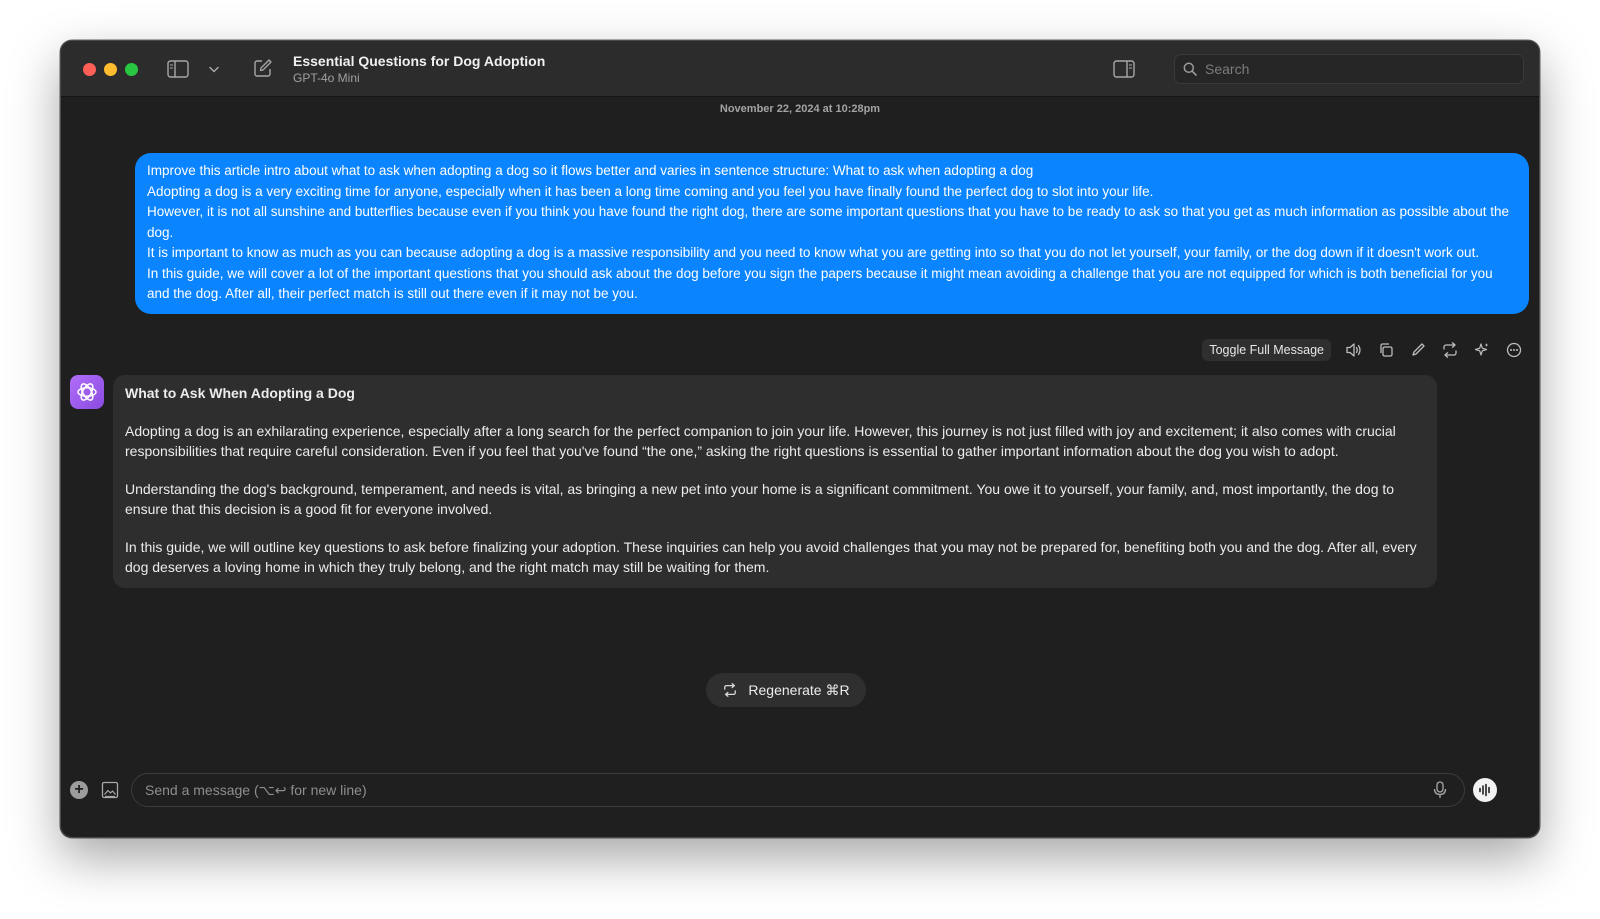 This screenshot has width=1600, height=919. What do you see at coordinates (1514, 350) in the screenshot?
I see `more-icon` at bounding box center [1514, 350].